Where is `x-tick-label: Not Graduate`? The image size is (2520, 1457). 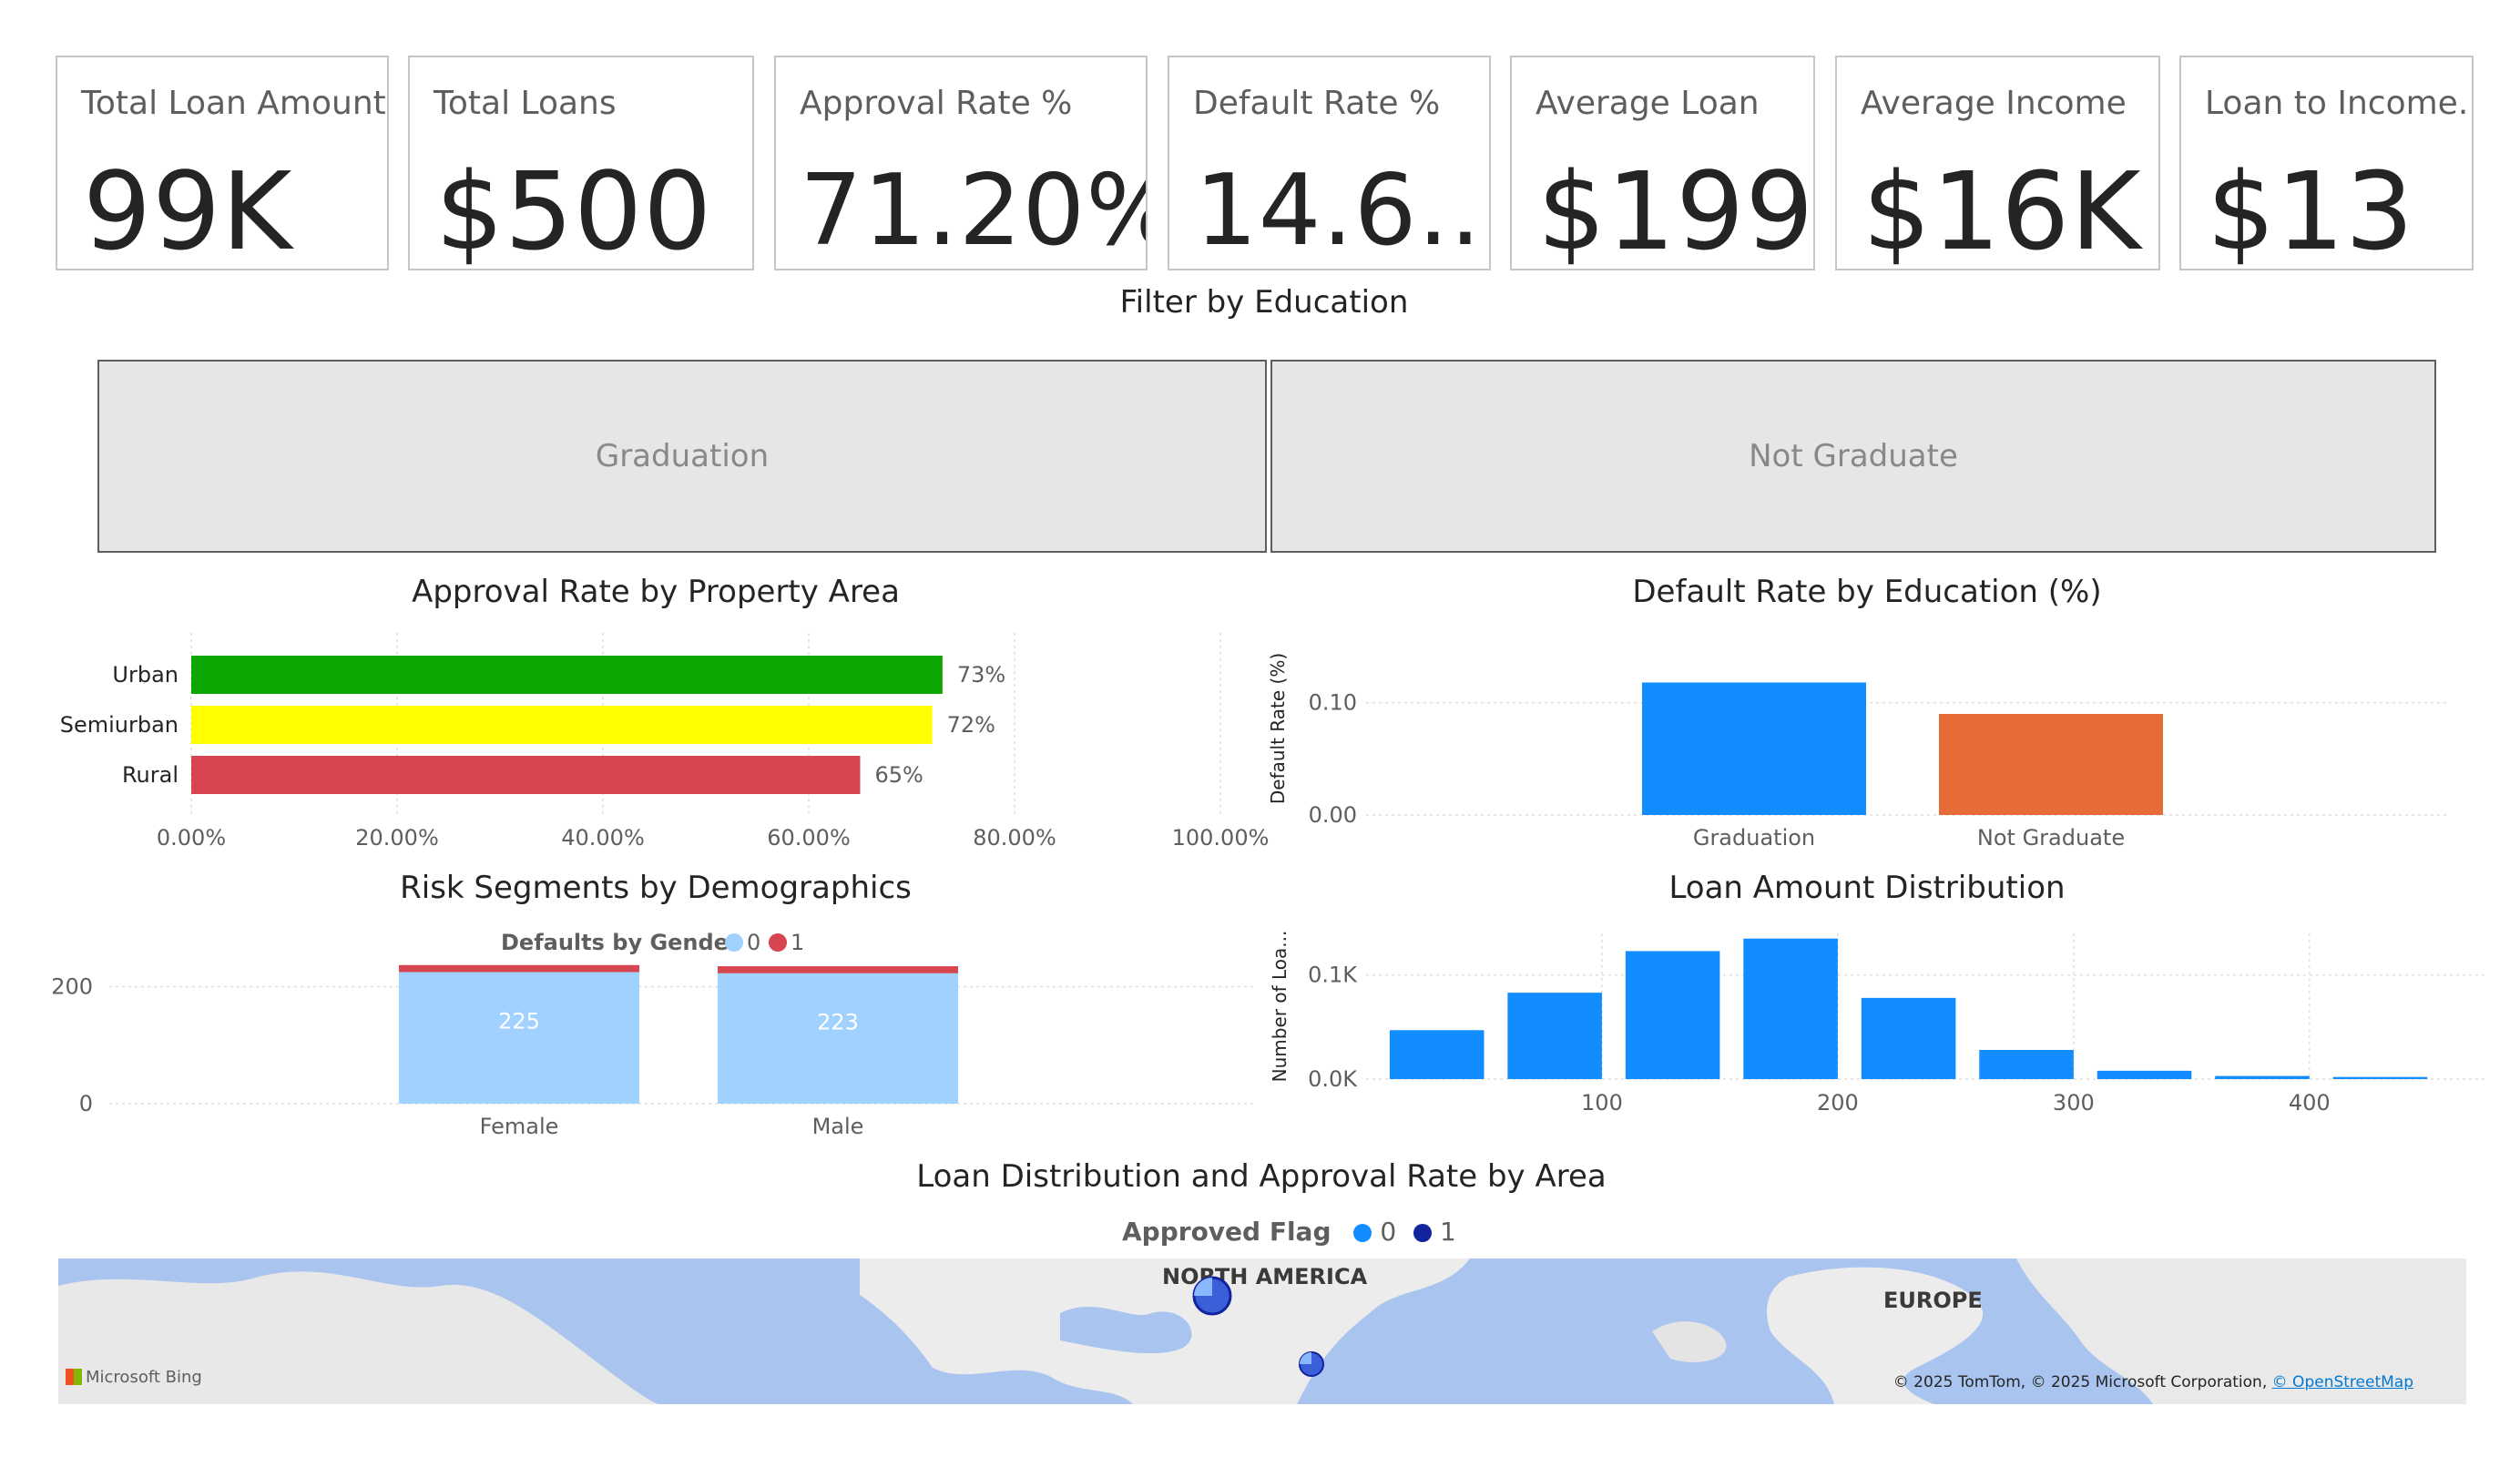
x-tick-label: Not Graduate is located at coordinates (2051, 838).